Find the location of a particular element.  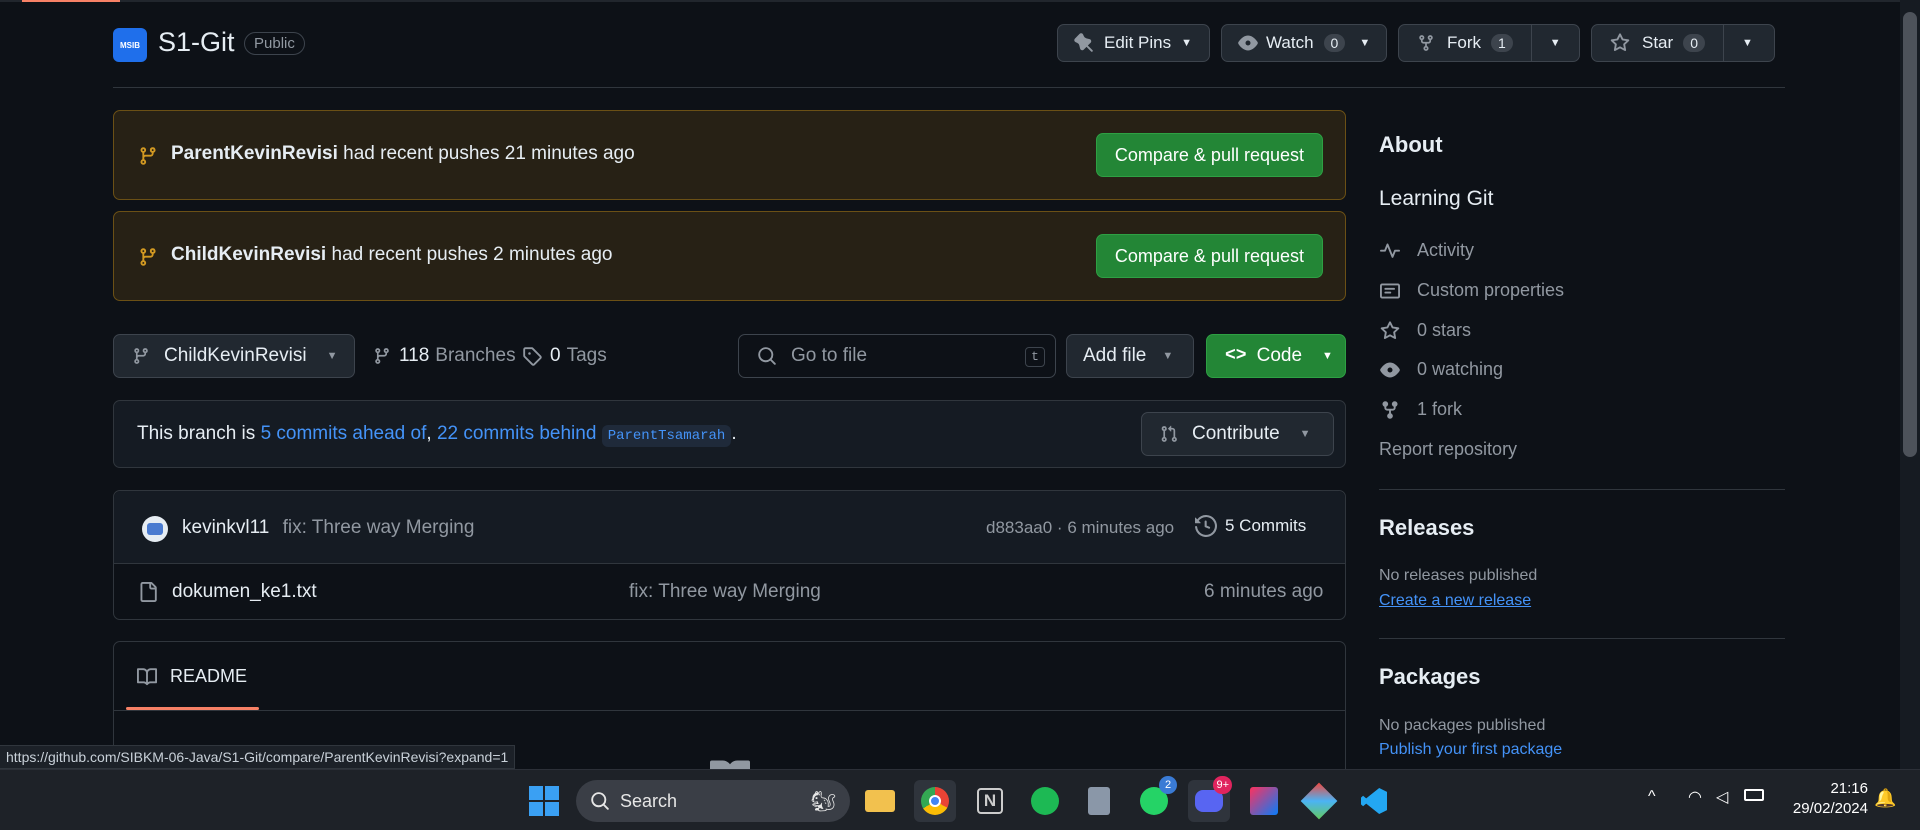

fork-button: Fork 1 ▼ is located at coordinates (1489, 43).